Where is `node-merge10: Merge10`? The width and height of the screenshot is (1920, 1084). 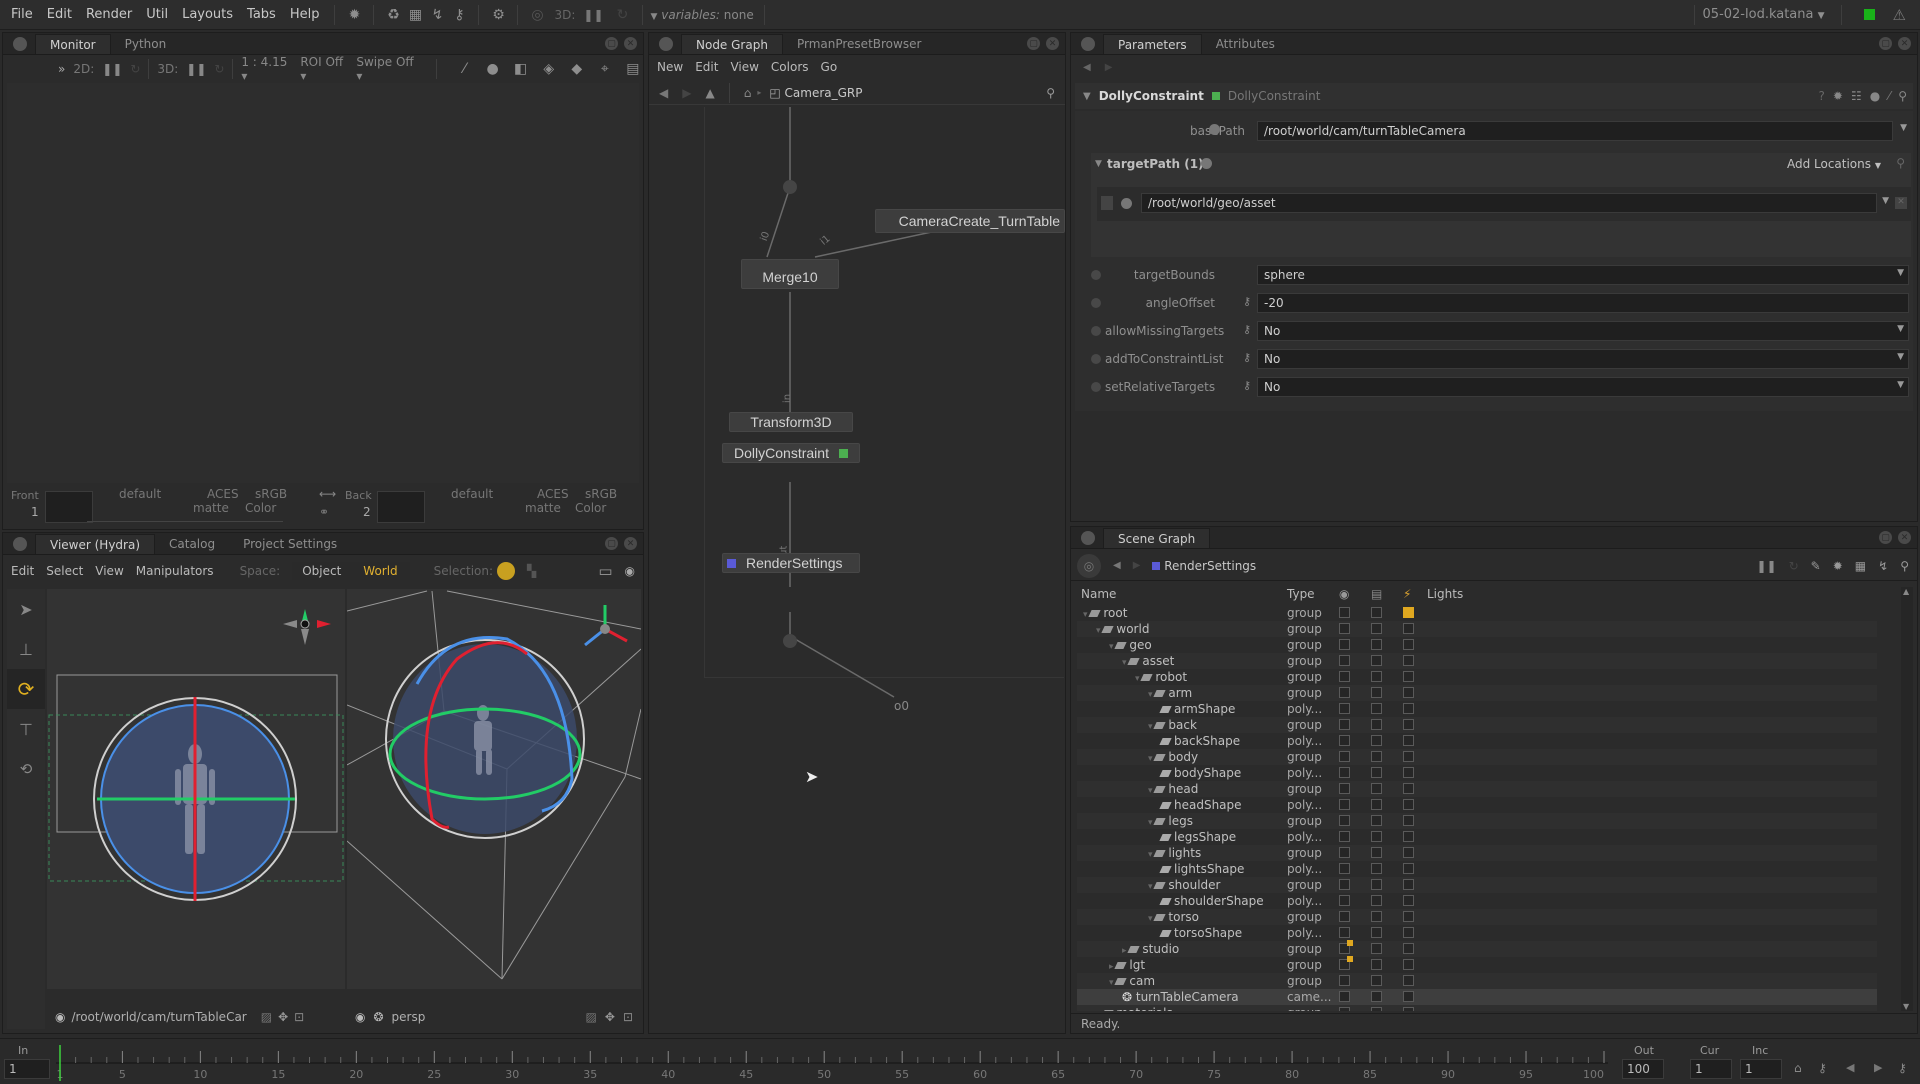
node-merge10: Merge10 is located at coordinates (790, 274).